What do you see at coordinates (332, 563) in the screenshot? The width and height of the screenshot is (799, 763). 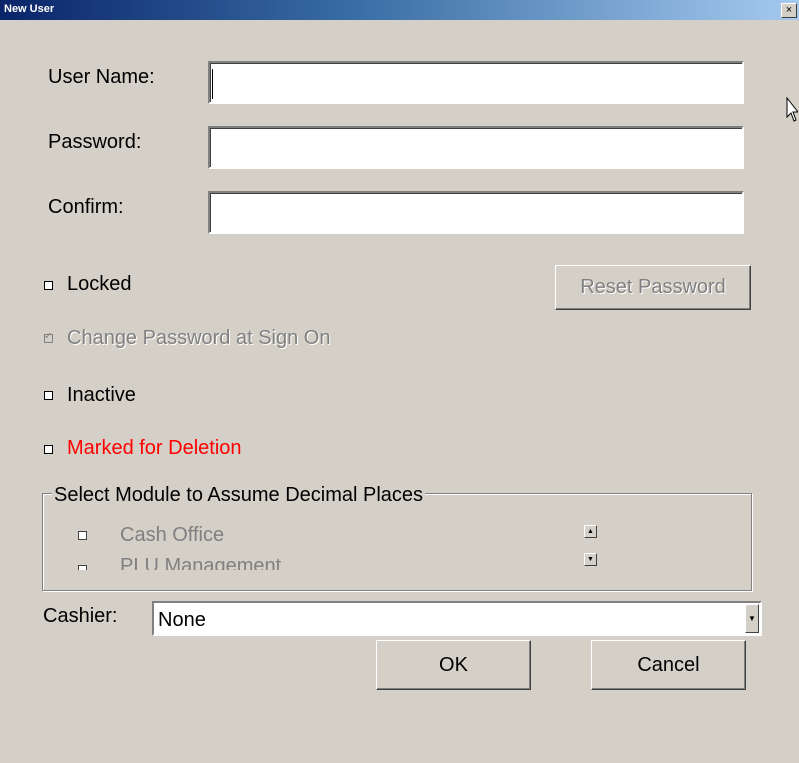 I see `module-list-clip: PLU Management` at bounding box center [332, 563].